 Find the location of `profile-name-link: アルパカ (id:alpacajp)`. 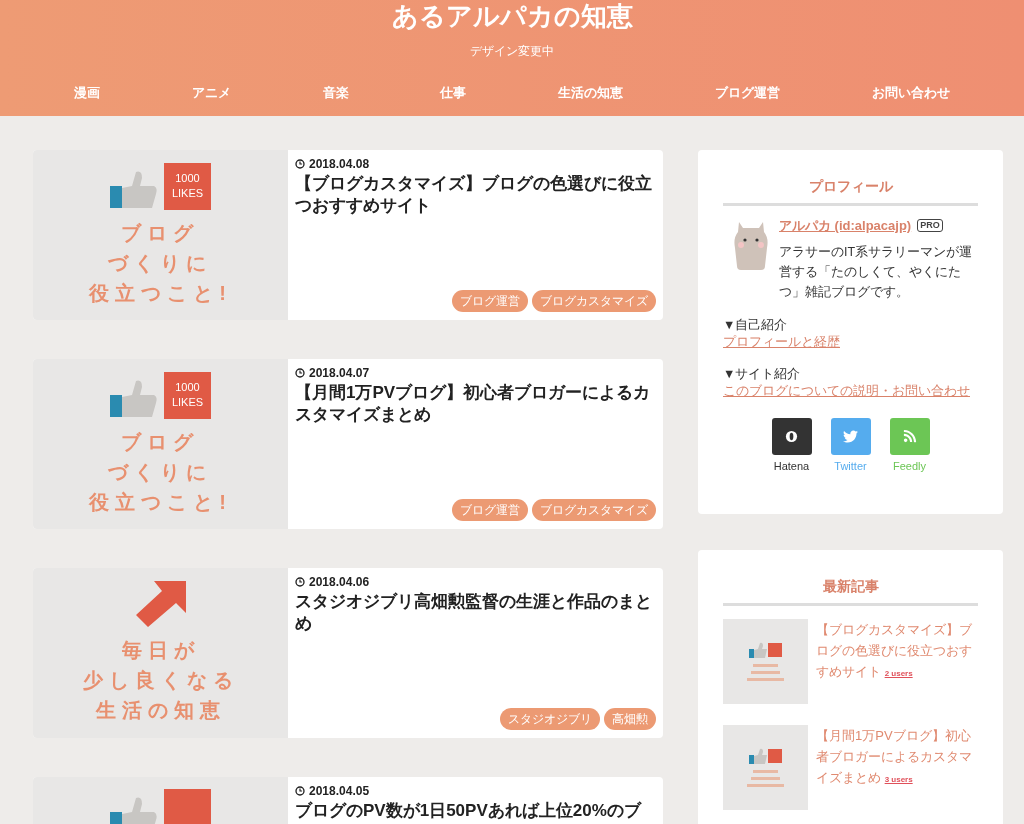

profile-name-link: アルパカ (id:alpacajp) is located at coordinates (845, 226).